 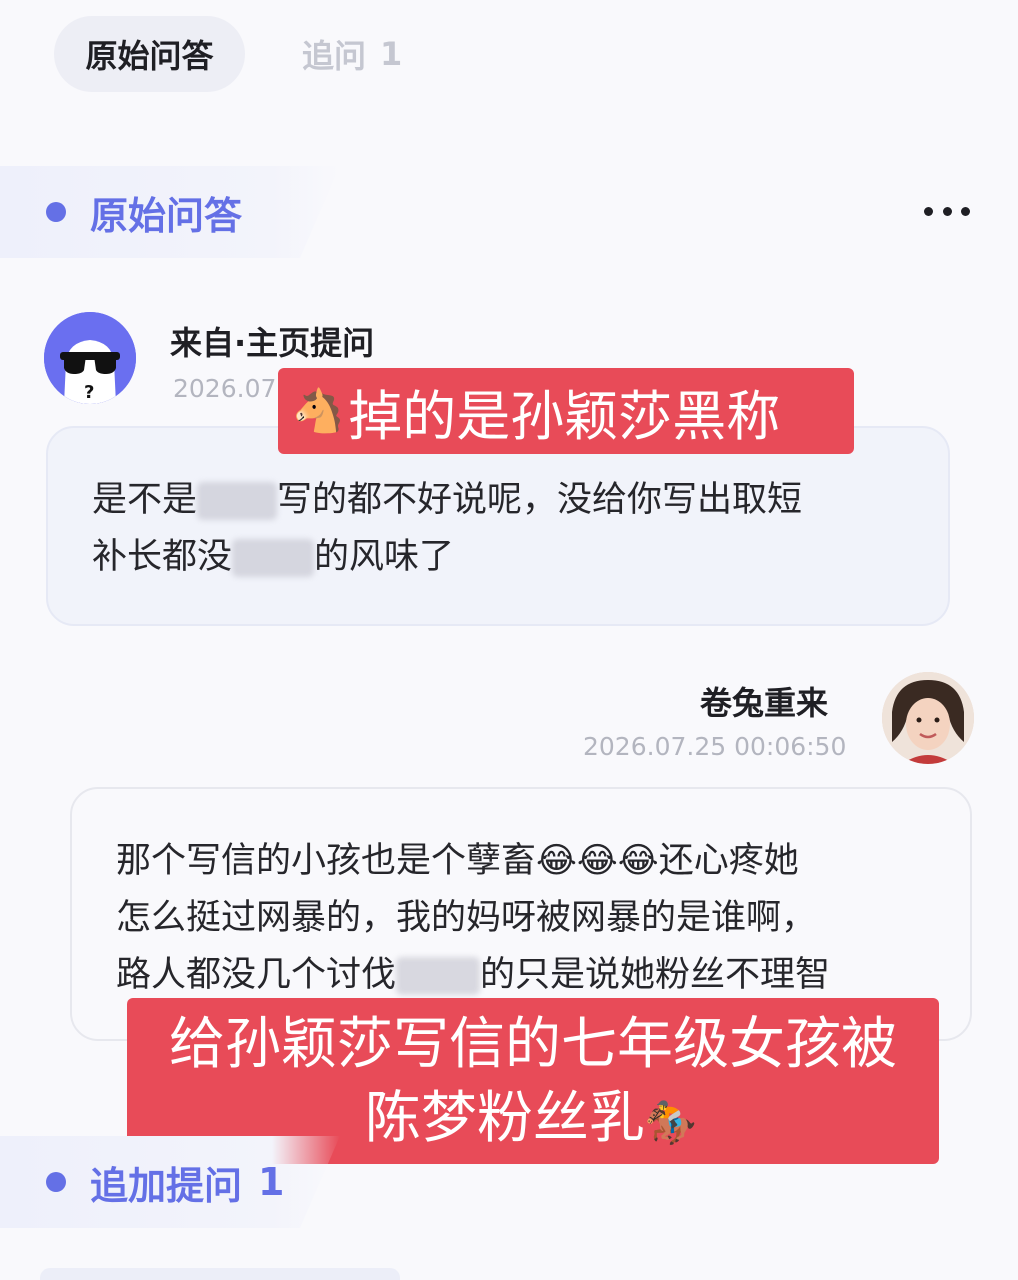 I want to click on tab-original-qa: 原始问答, so click(x=149, y=54).